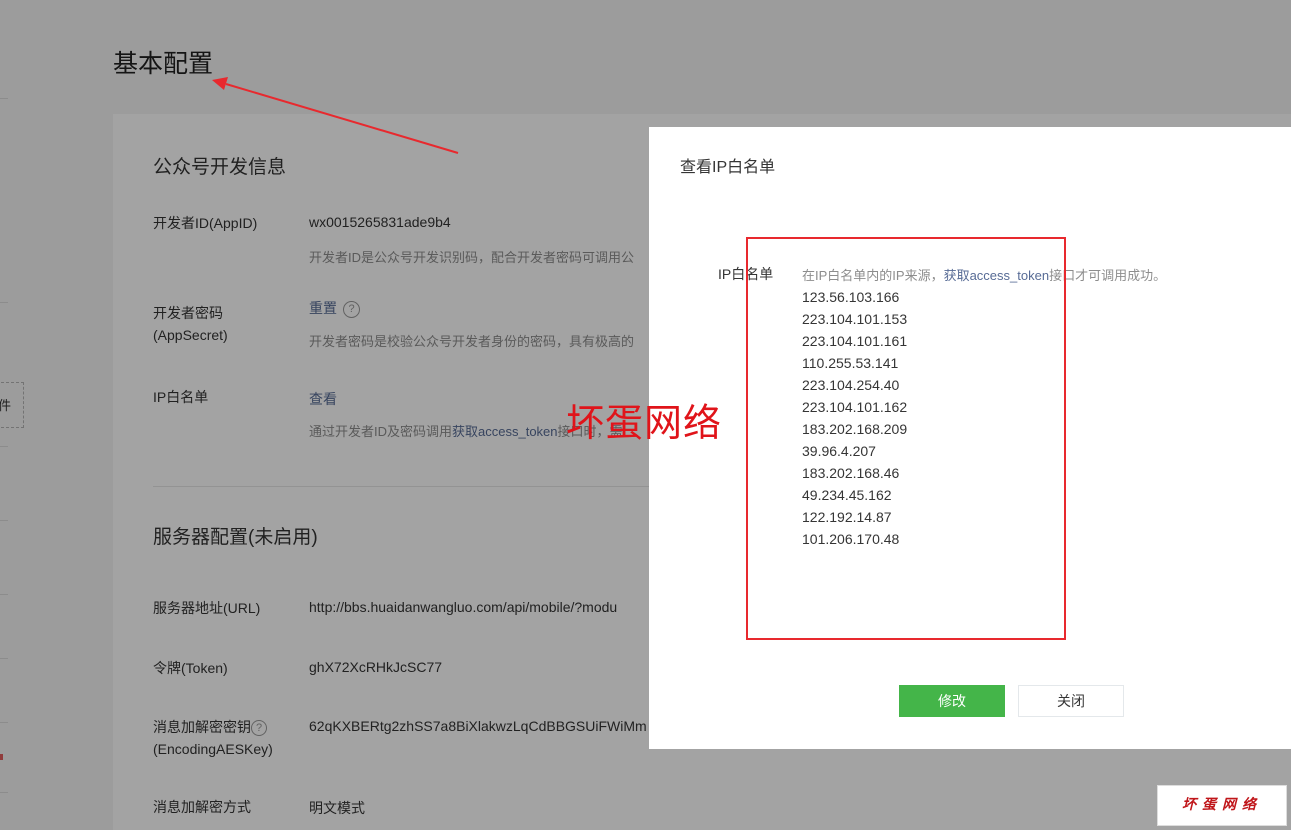  What do you see at coordinates (952, 701) in the screenshot?
I see `modify-button: 修改` at bounding box center [952, 701].